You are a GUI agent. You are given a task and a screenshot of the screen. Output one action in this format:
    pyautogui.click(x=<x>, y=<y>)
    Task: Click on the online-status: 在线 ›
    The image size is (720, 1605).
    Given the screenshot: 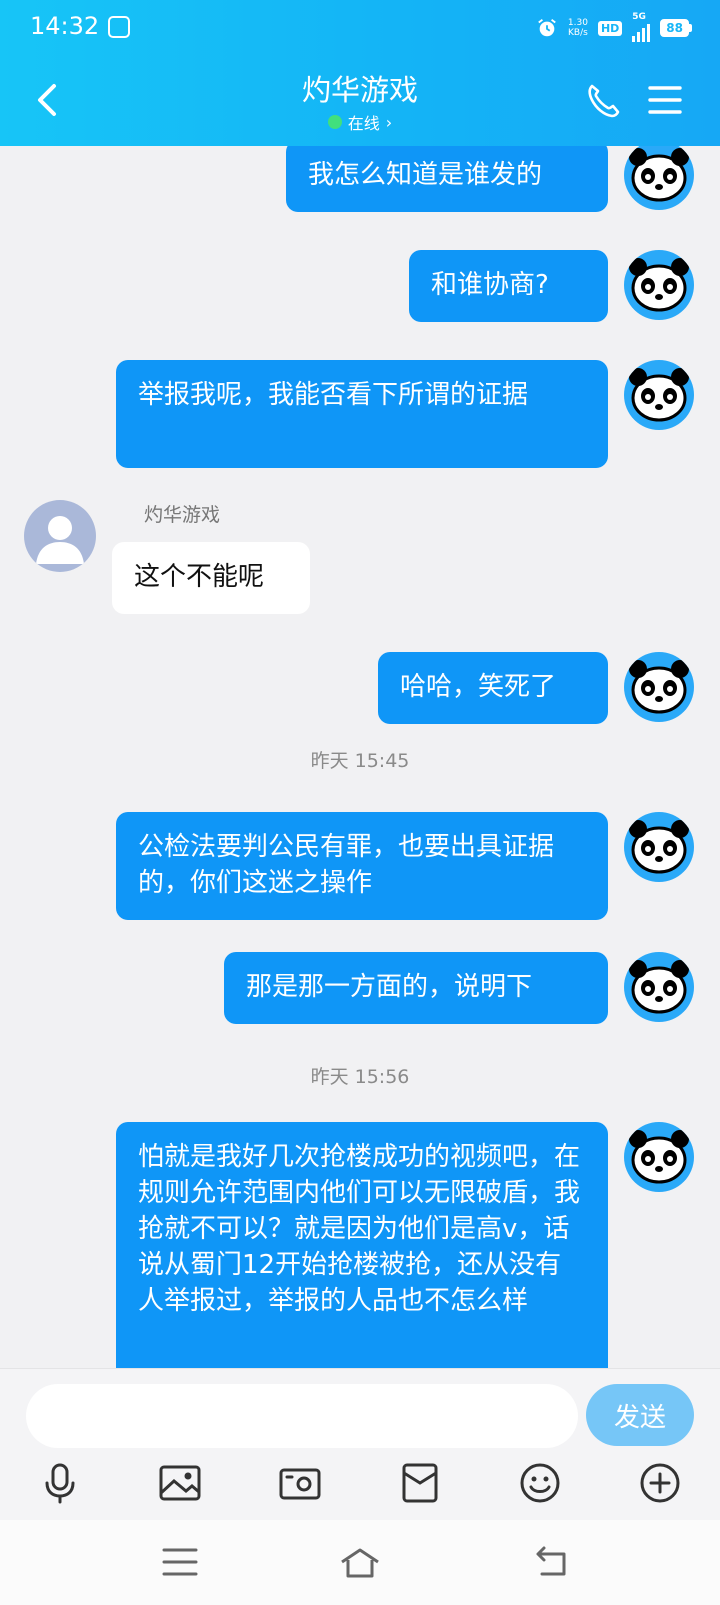 What is the action you would take?
    pyautogui.click(x=360, y=122)
    